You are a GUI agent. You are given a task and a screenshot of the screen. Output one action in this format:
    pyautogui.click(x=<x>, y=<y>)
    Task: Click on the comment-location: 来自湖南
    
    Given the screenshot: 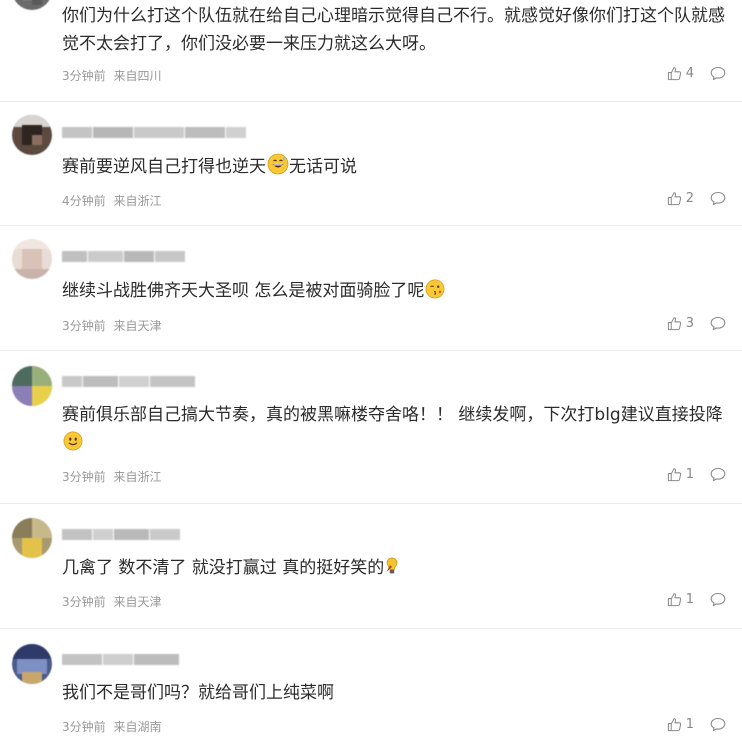 What is the action you would take?
    pyautogui.click(x=137, y=727)
    